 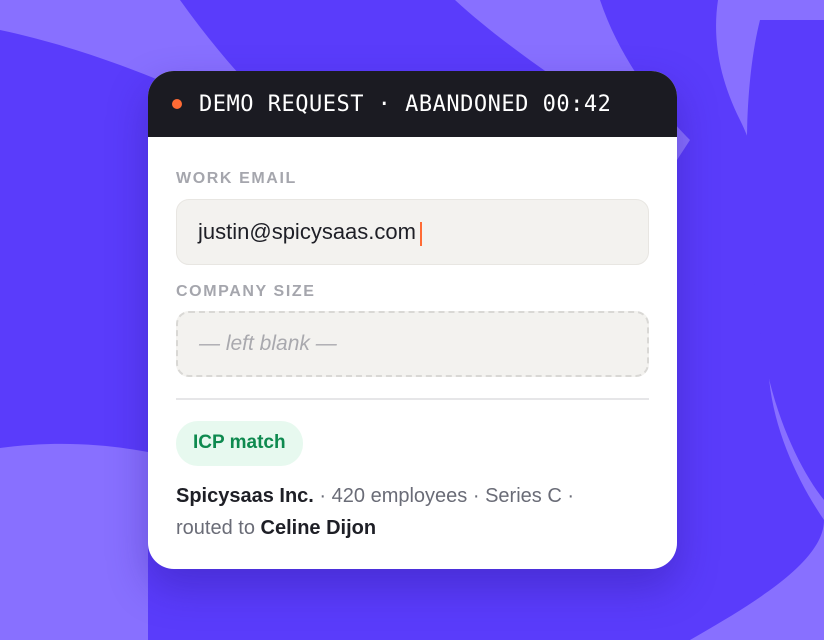 I want to click on company-size-field: — left blank —, so click(x=412, y=344).